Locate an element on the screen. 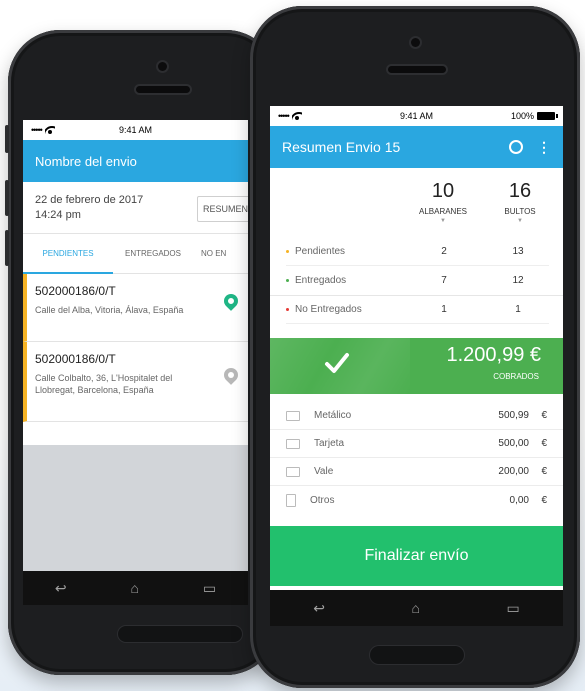 This screenshot has height=691, width=585. app-header: Nombre del envio is located at coordinates (135, 161).